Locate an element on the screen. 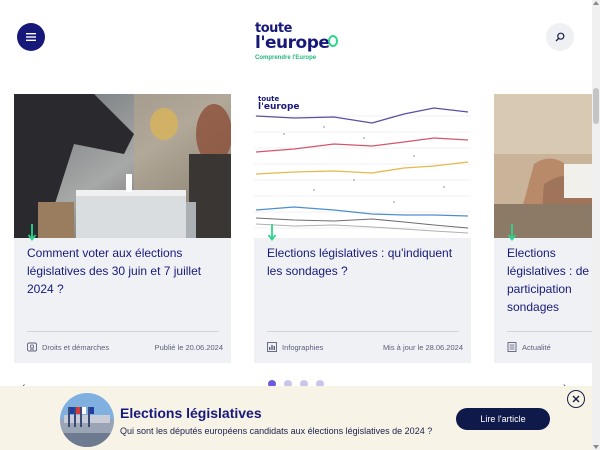 Image resolution: width=600 pixels, height=450 pixels. menu-button is located at coordinates (31, 37).